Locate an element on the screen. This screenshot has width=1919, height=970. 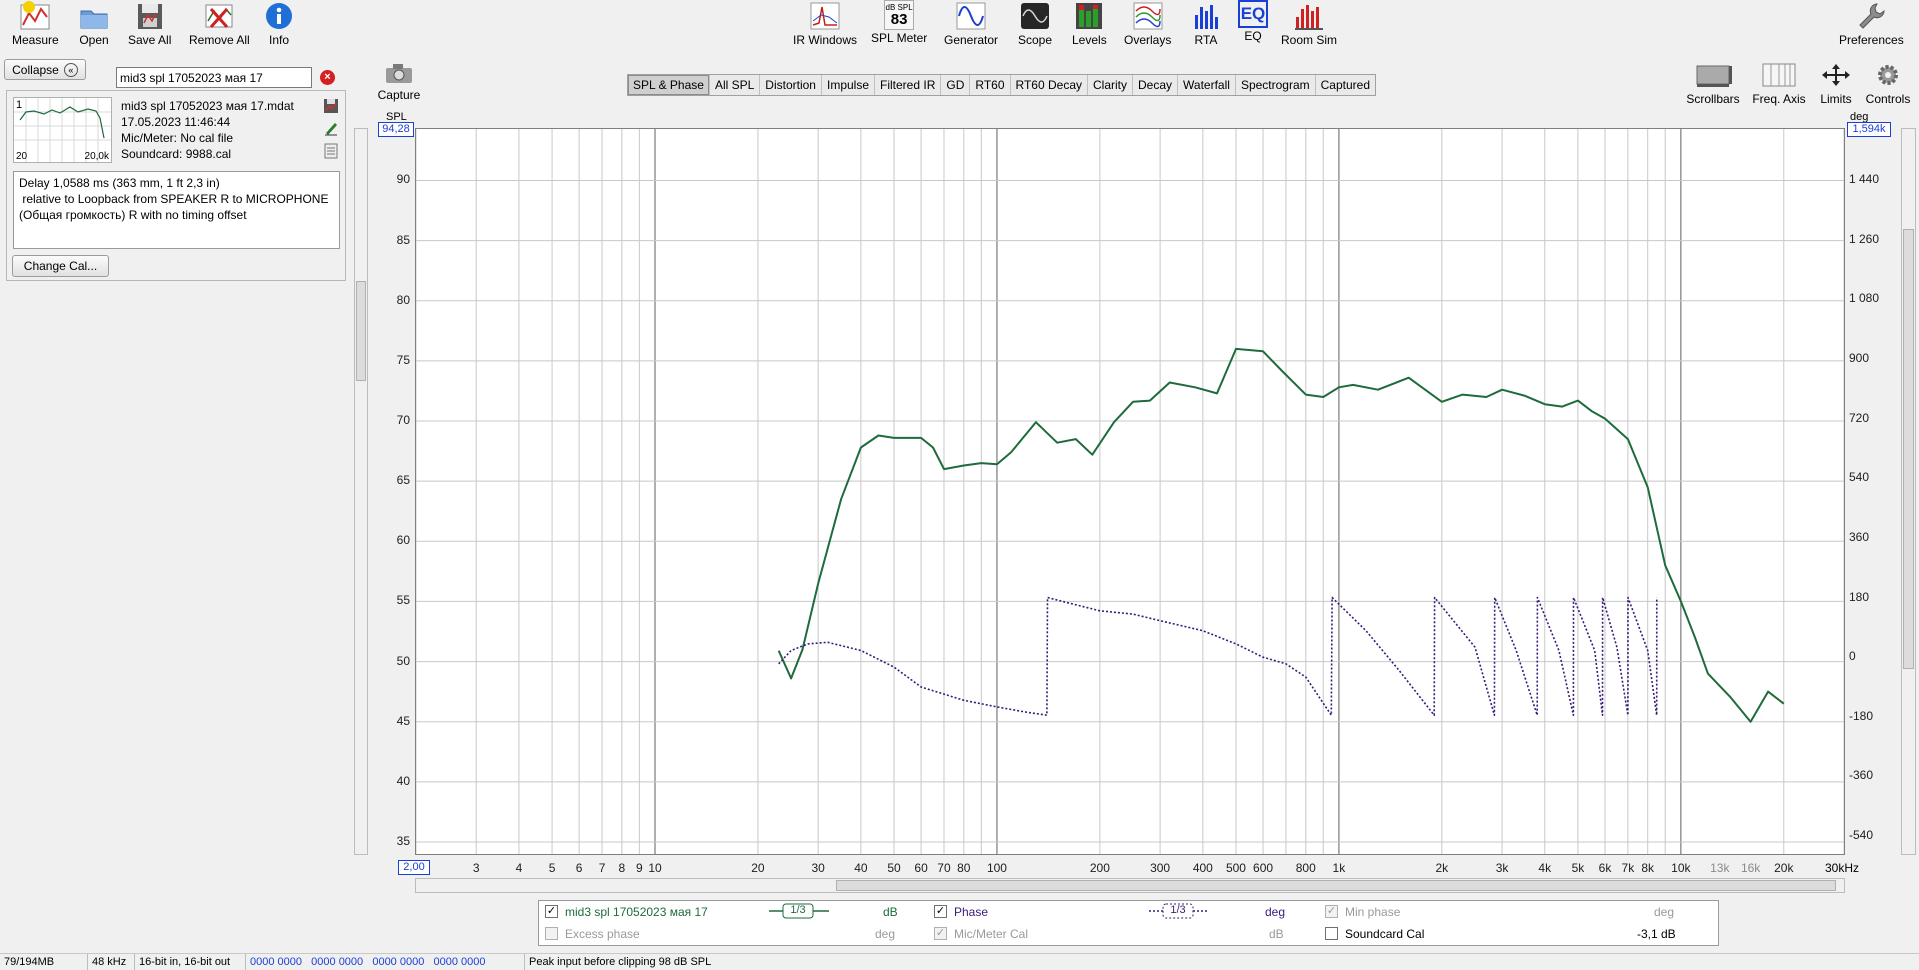
phase-trace-checkbox: ✓ is located at coordinates (940, 911).